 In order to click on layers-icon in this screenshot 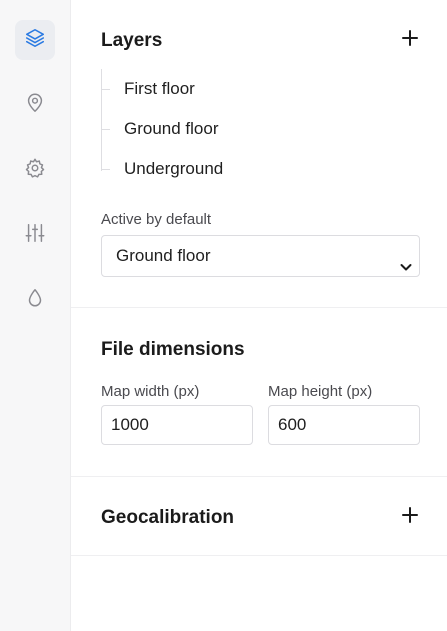, I will do `click(35, 40)`.